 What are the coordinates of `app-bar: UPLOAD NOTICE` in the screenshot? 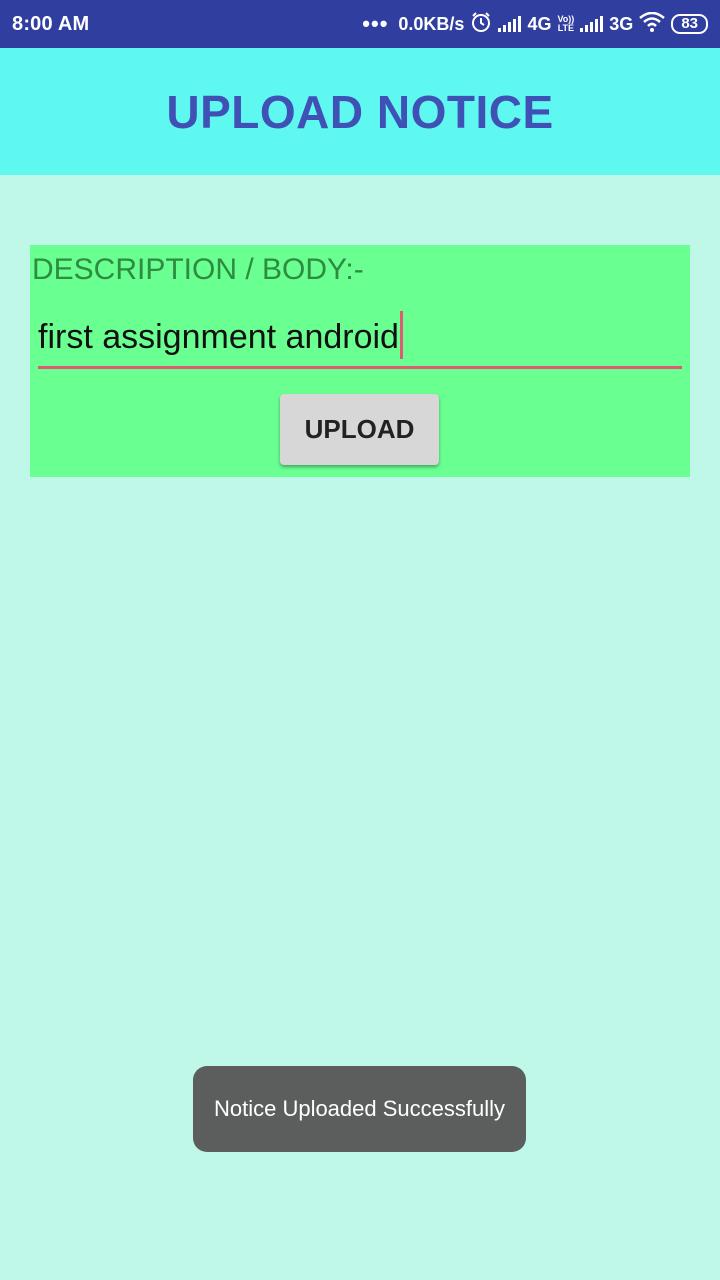 It's located at (360, 111).